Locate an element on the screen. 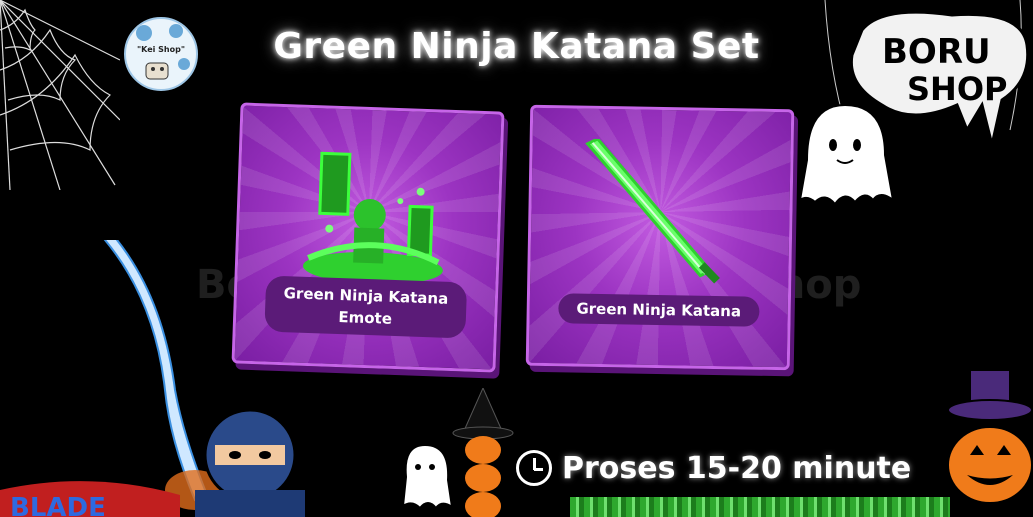 The image size is (1033, 517). svg-text: SHOP is located at coordinates (957, 89).